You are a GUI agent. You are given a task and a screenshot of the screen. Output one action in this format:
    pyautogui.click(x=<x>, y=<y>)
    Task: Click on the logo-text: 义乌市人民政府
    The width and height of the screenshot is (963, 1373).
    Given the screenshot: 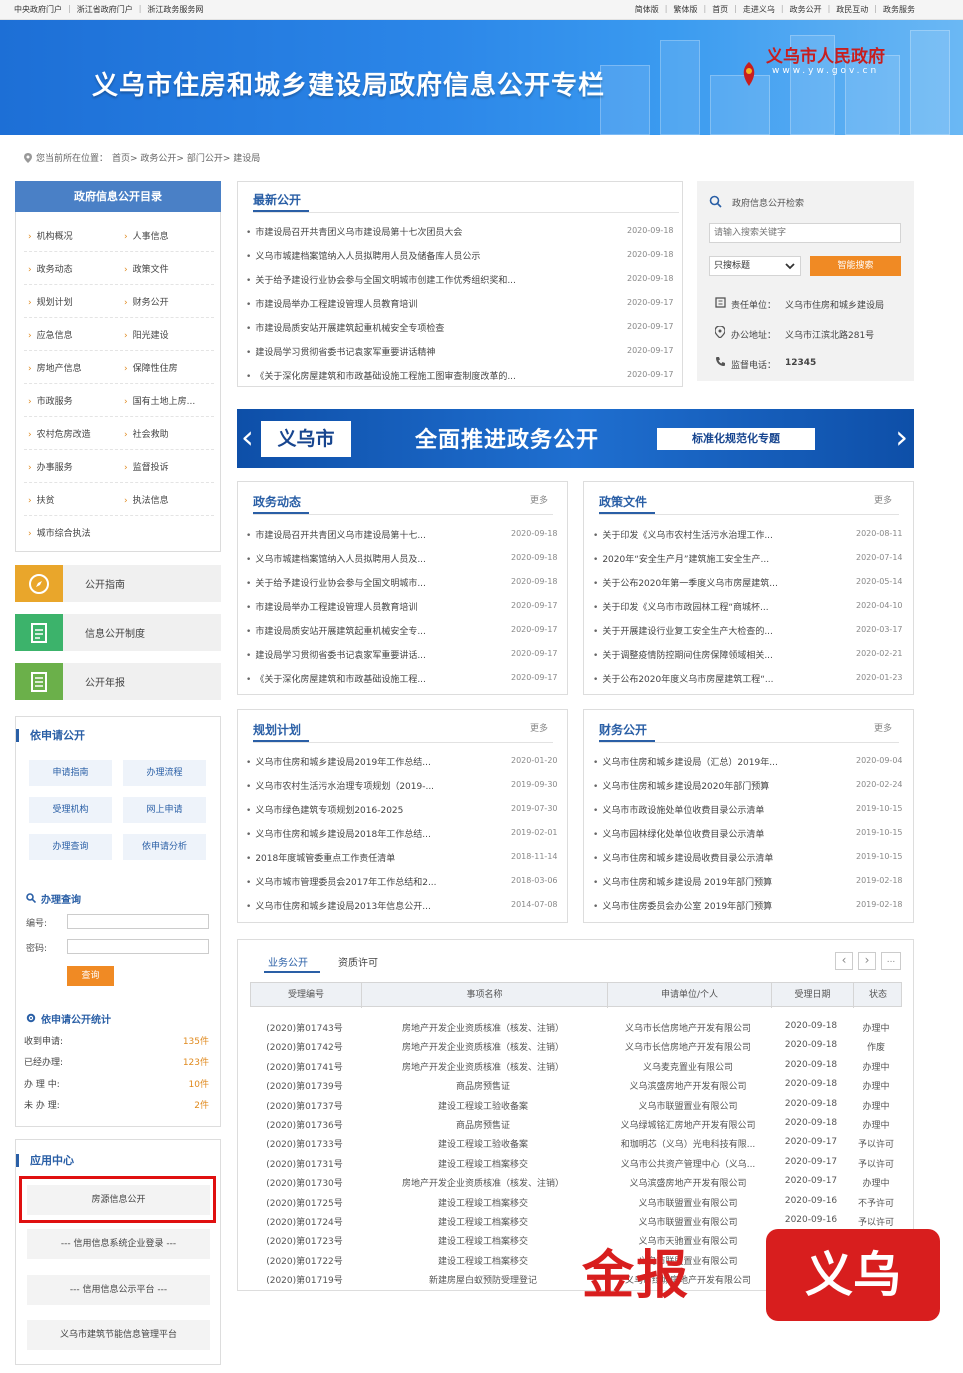 What is the action you would take?
    pyautogui.click(x=825, y=54)
    